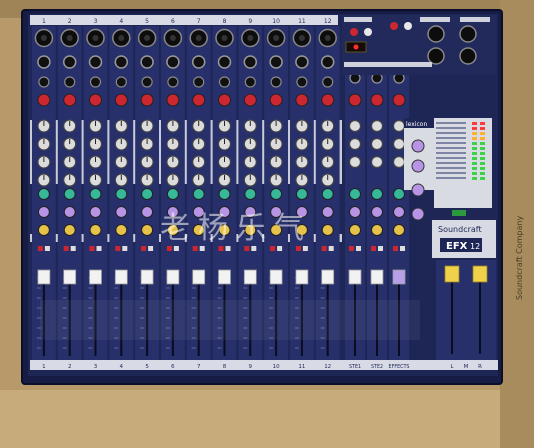 Image resolution: width=534 pixels, height=448 pixels. What do you see at coordinates (368, 32) in the screenshot?
I see `rca-input-white` at bounding box center [368, 32].